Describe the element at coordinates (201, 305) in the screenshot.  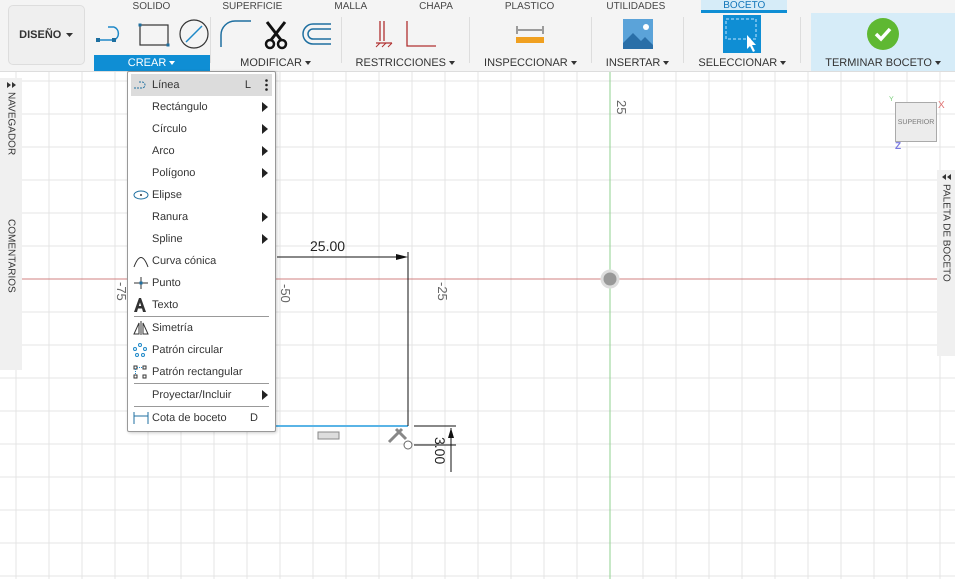
I see `menu-item: Texto` at that location.